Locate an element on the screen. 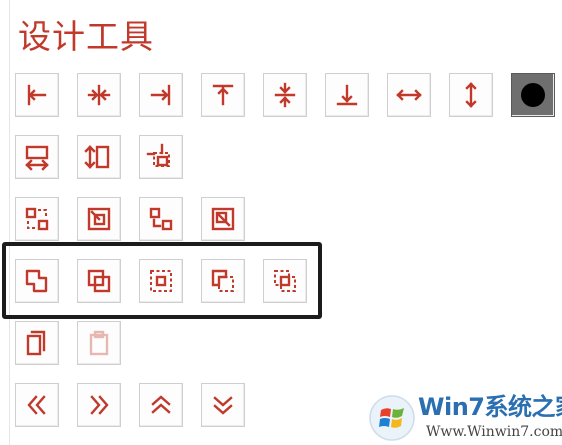 Image resolution: width=562 pixels, height=445 pixels. panel-title: 设计工具 is located at coordinates (86, 36).